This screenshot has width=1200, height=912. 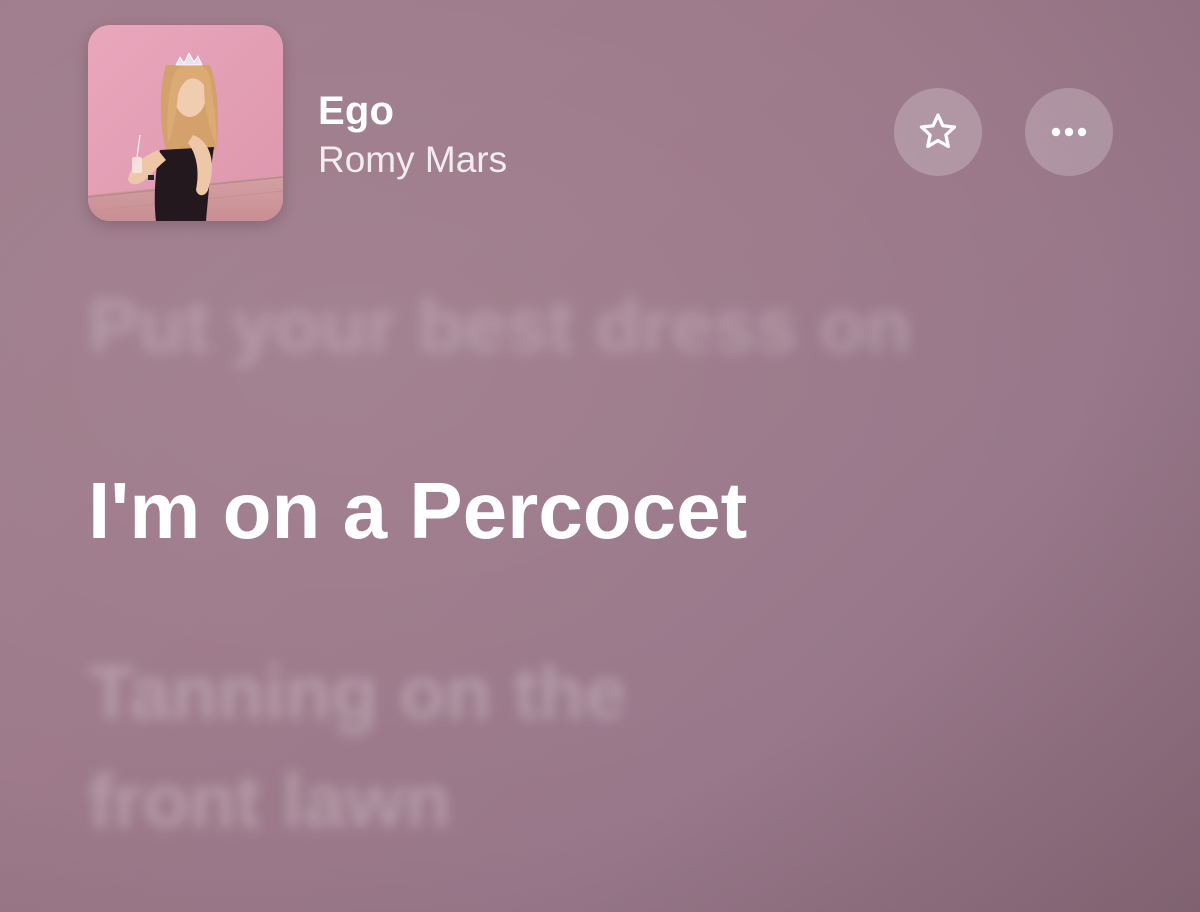 I want to click on track-title: Ego, so click(x=412, y=111).